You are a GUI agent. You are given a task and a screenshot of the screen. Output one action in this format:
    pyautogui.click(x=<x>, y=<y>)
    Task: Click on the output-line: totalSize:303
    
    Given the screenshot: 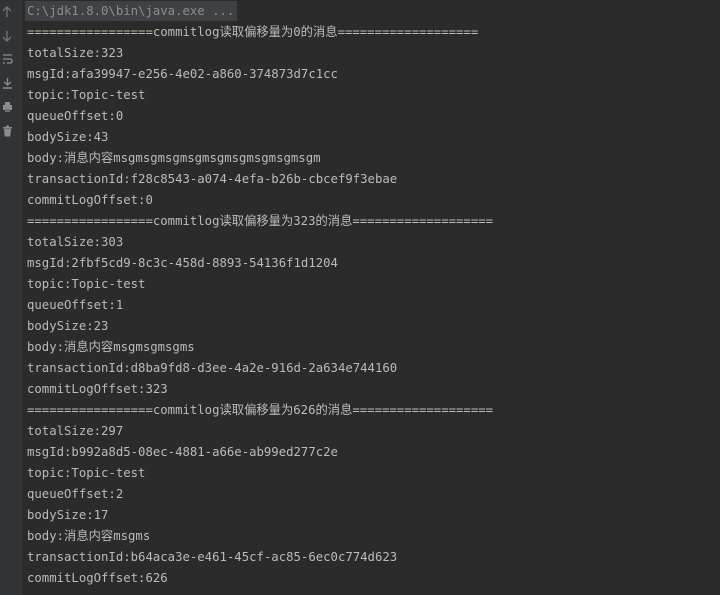 What is the action you would take?
    pyautogui.click(x=75, y=242)
    